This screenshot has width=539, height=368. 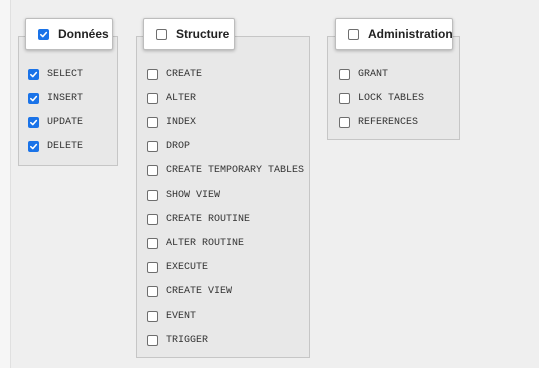 What do you see at coordinates (391, 98) in the screenshot?
I see `privilege-label: LOCK TABLES` at bounding box center [391, 98].